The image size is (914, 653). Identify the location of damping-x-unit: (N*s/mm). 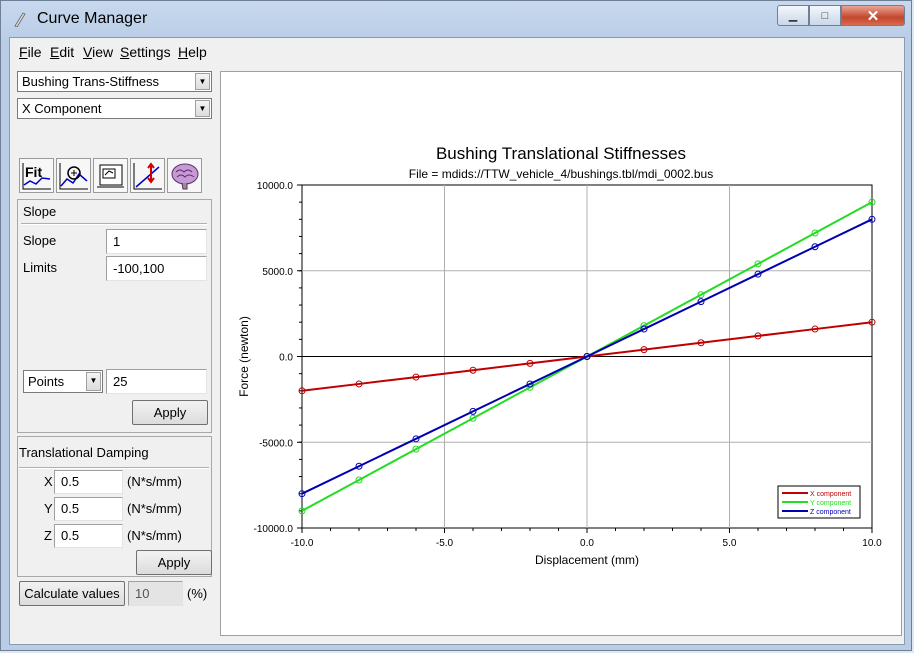
(154, 481).